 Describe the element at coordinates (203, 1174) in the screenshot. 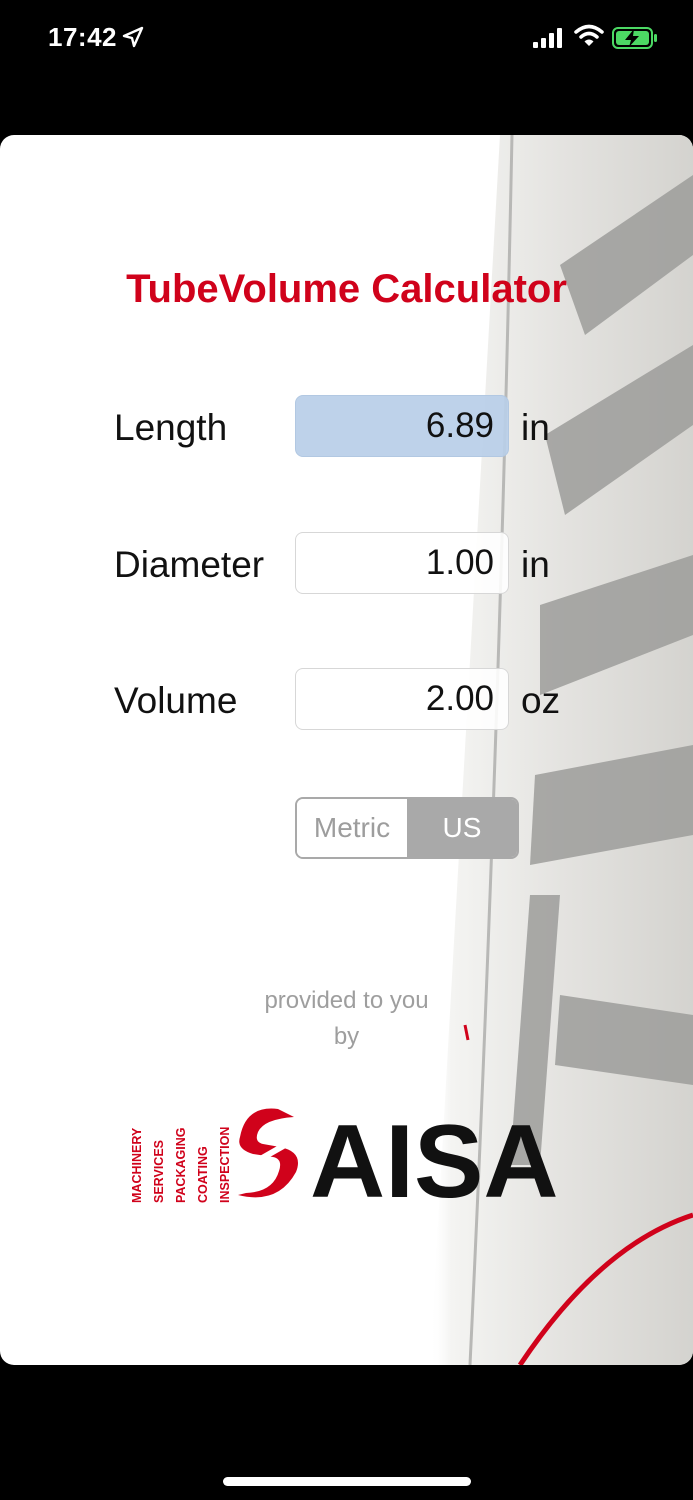

I see `svg-text: COATING` at that location.